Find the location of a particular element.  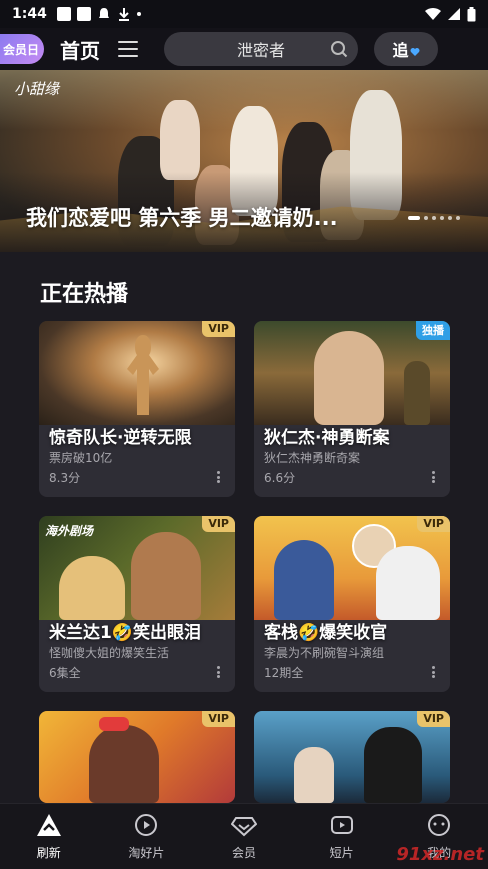

brand-logo: 小甜缘 is located at coordinates (37, 89).